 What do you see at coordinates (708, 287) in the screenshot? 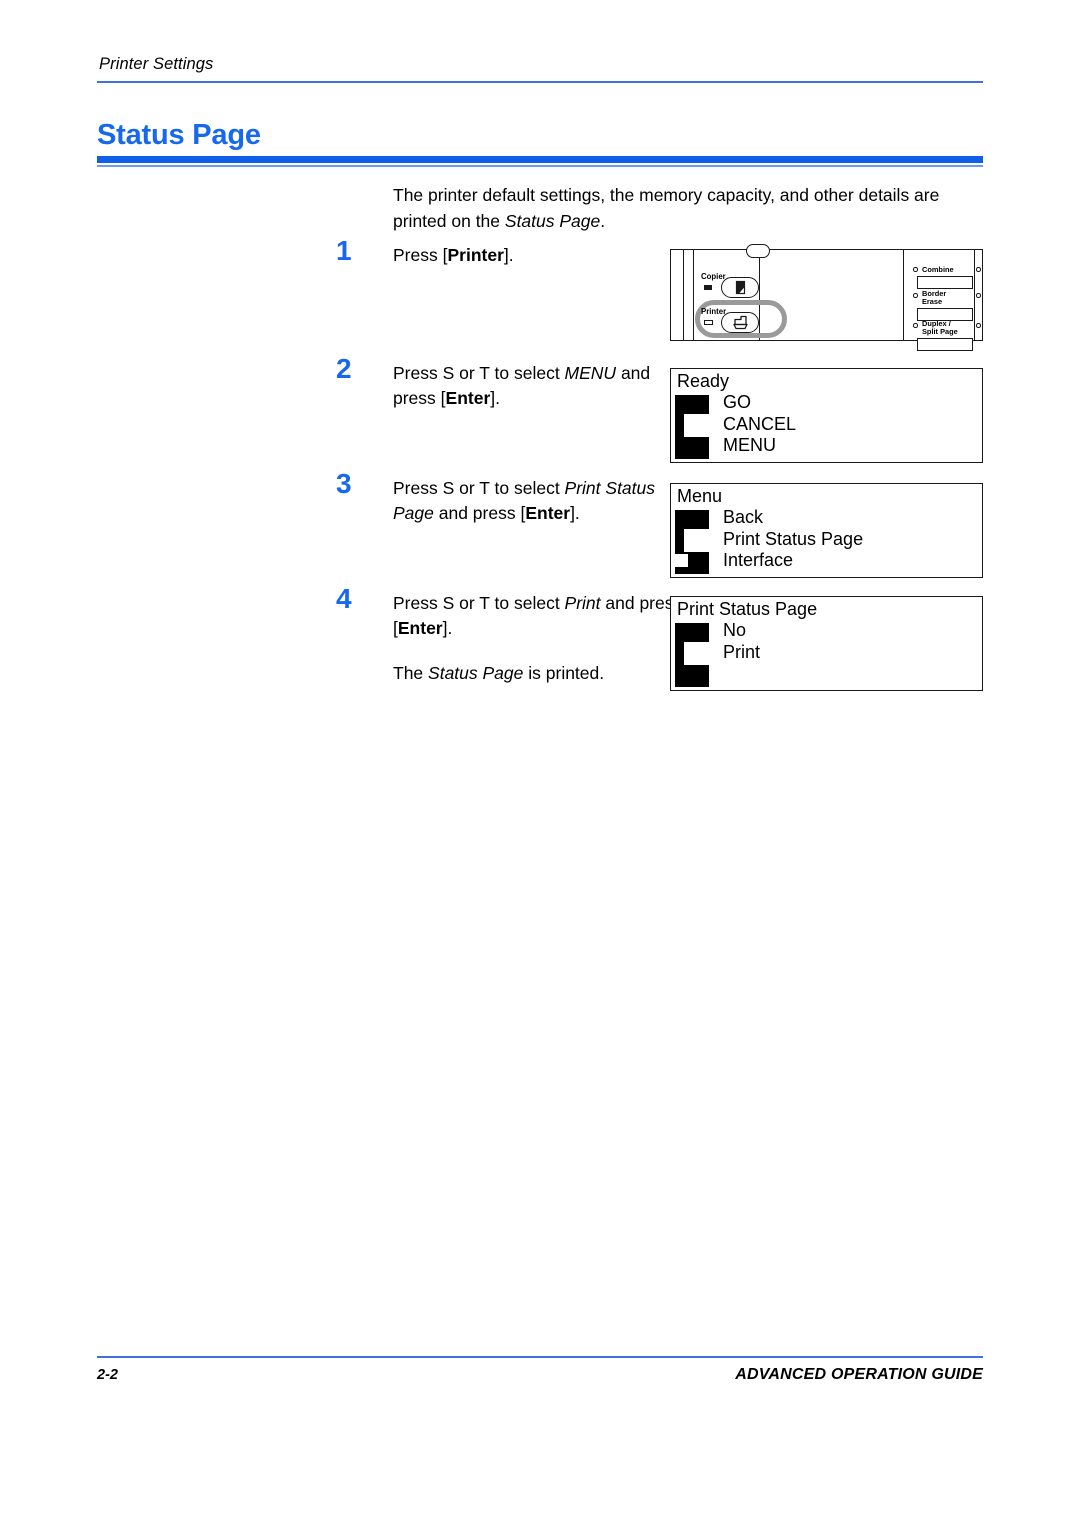
I see `copier-led-indicator` at bounding box center [708, 287].